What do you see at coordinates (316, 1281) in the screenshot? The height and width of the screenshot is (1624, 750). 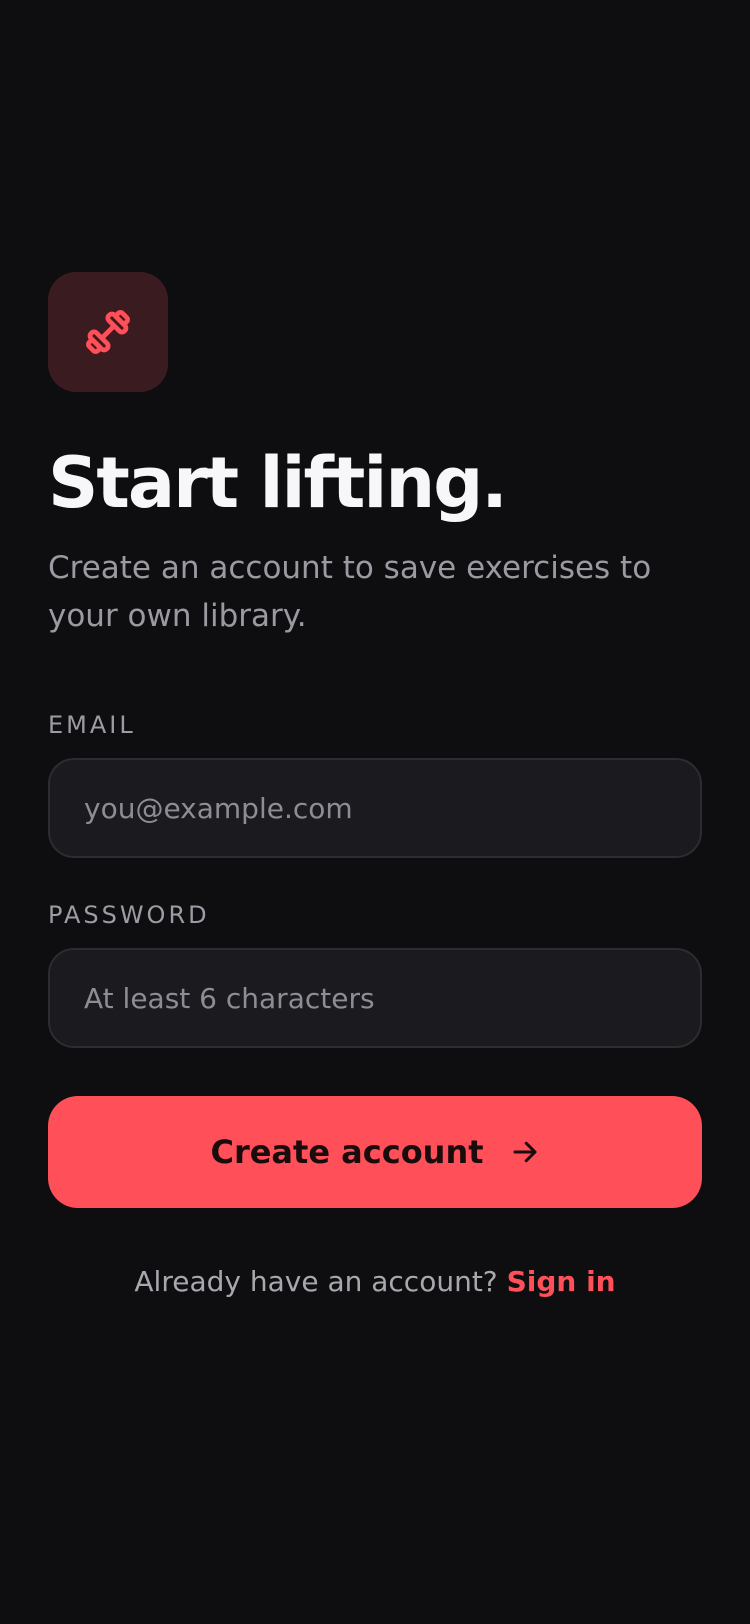 I see `signin-prompt-text: Already have an account?` at bounding box center [316, 1281].